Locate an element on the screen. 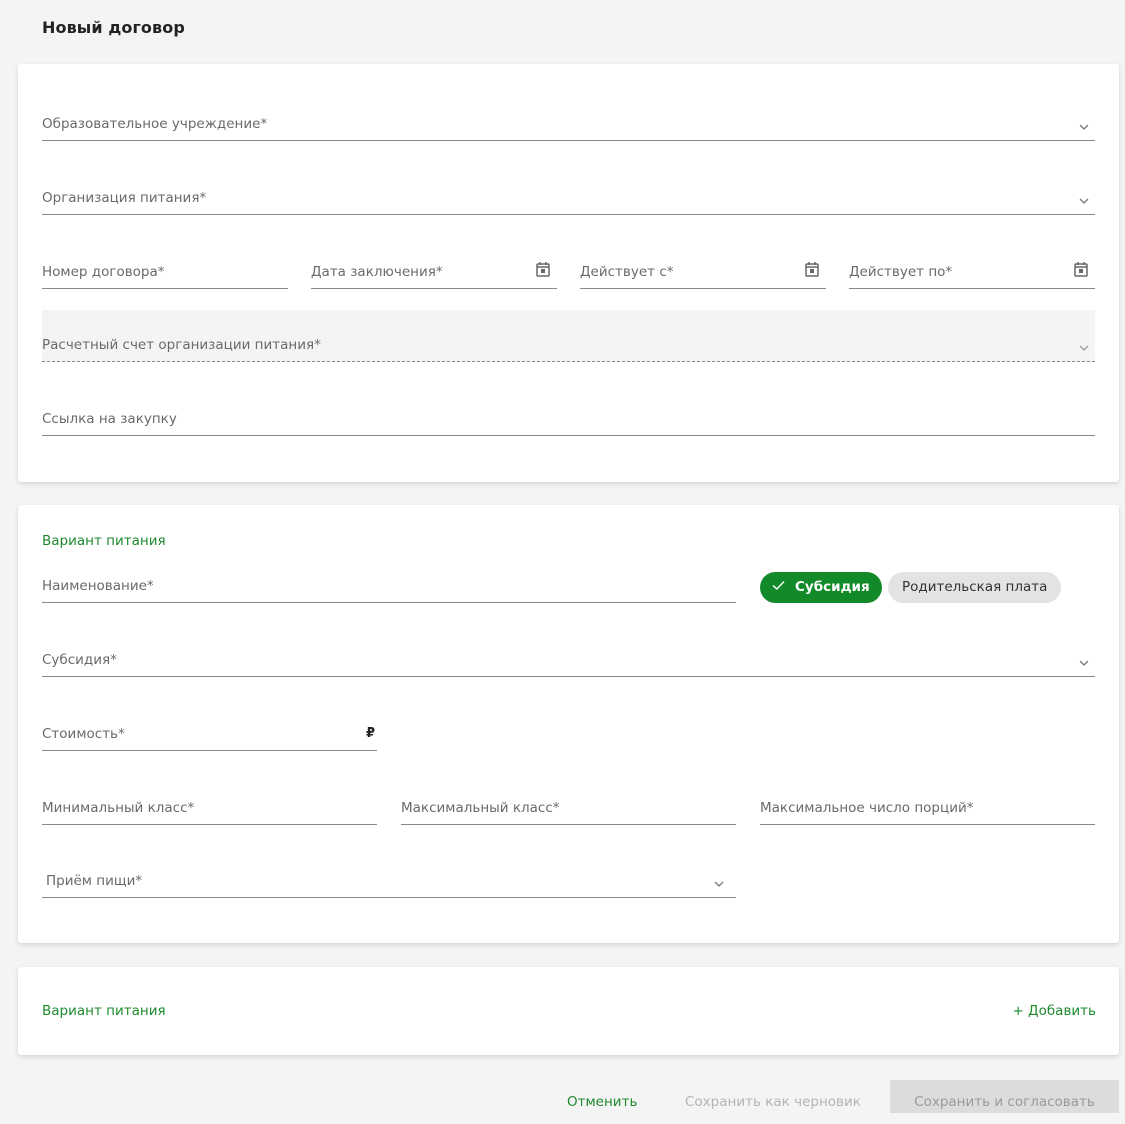 The width and height of the screenshot is (1125, 1124). add-meal-variant-card: Вариант питания + Добавить is located at coordinates (568, 1011).